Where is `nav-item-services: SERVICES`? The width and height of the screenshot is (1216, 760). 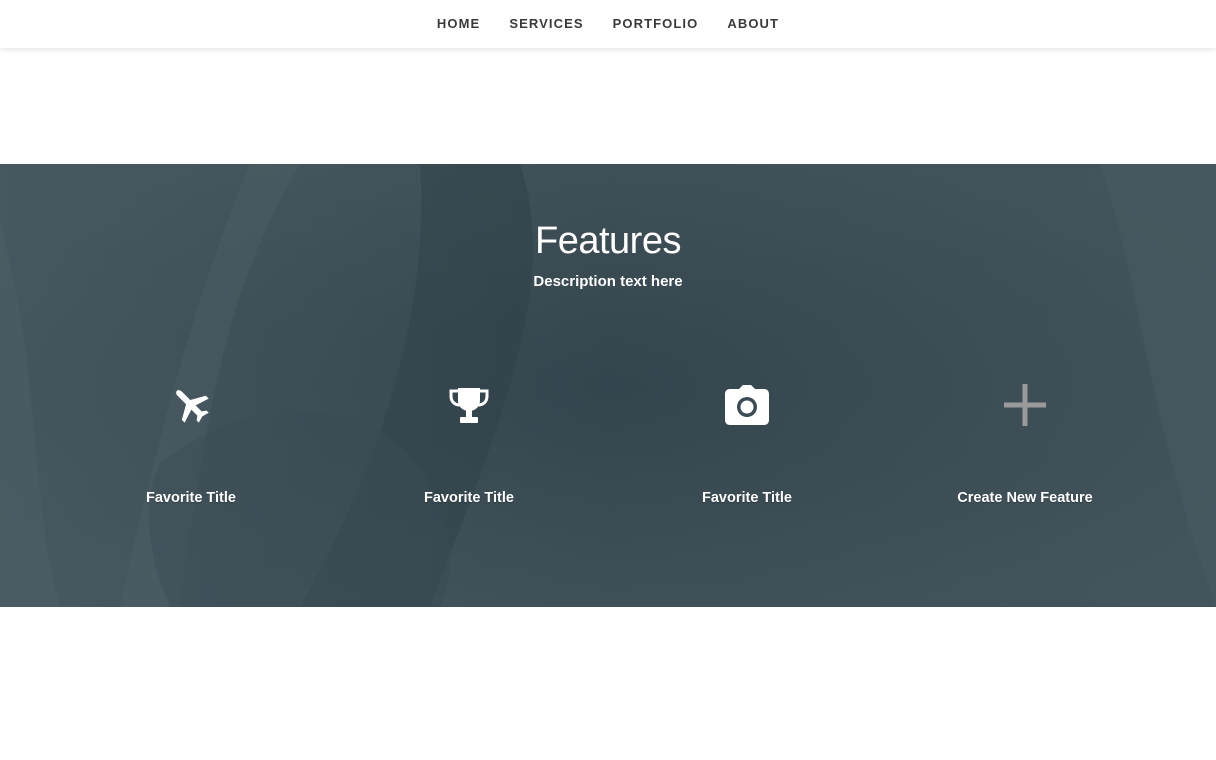 nav-item-services: SERVICES is located at coordinates (546, 24).